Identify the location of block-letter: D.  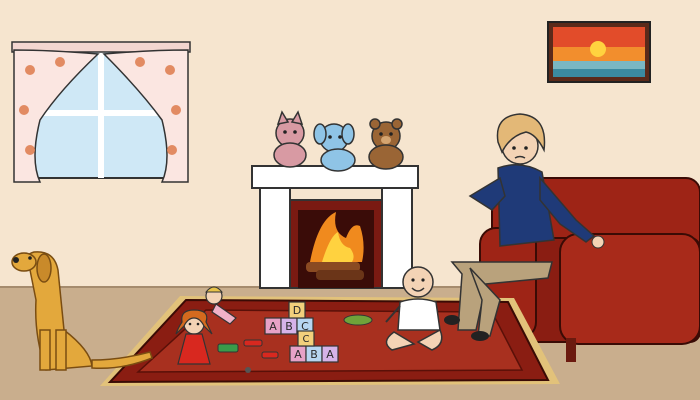
(297, 310).